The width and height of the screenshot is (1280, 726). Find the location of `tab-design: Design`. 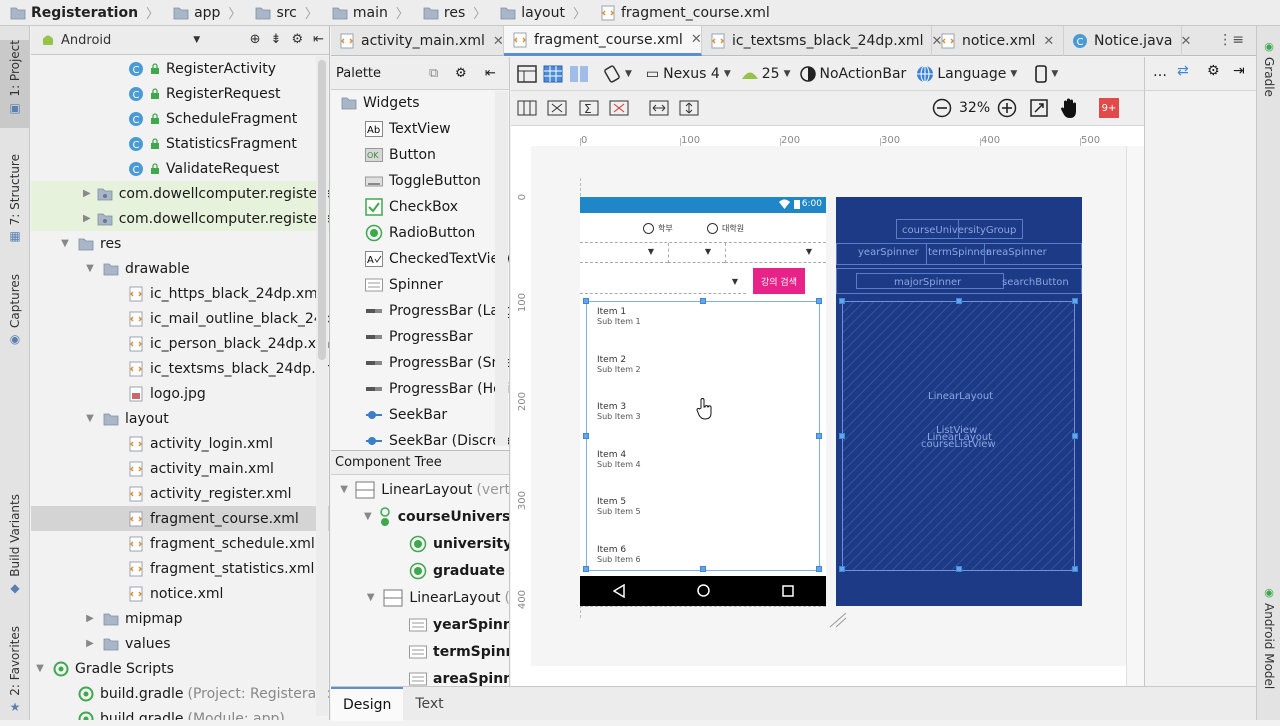

tab-design: Design is located at coordinates (367, 703).